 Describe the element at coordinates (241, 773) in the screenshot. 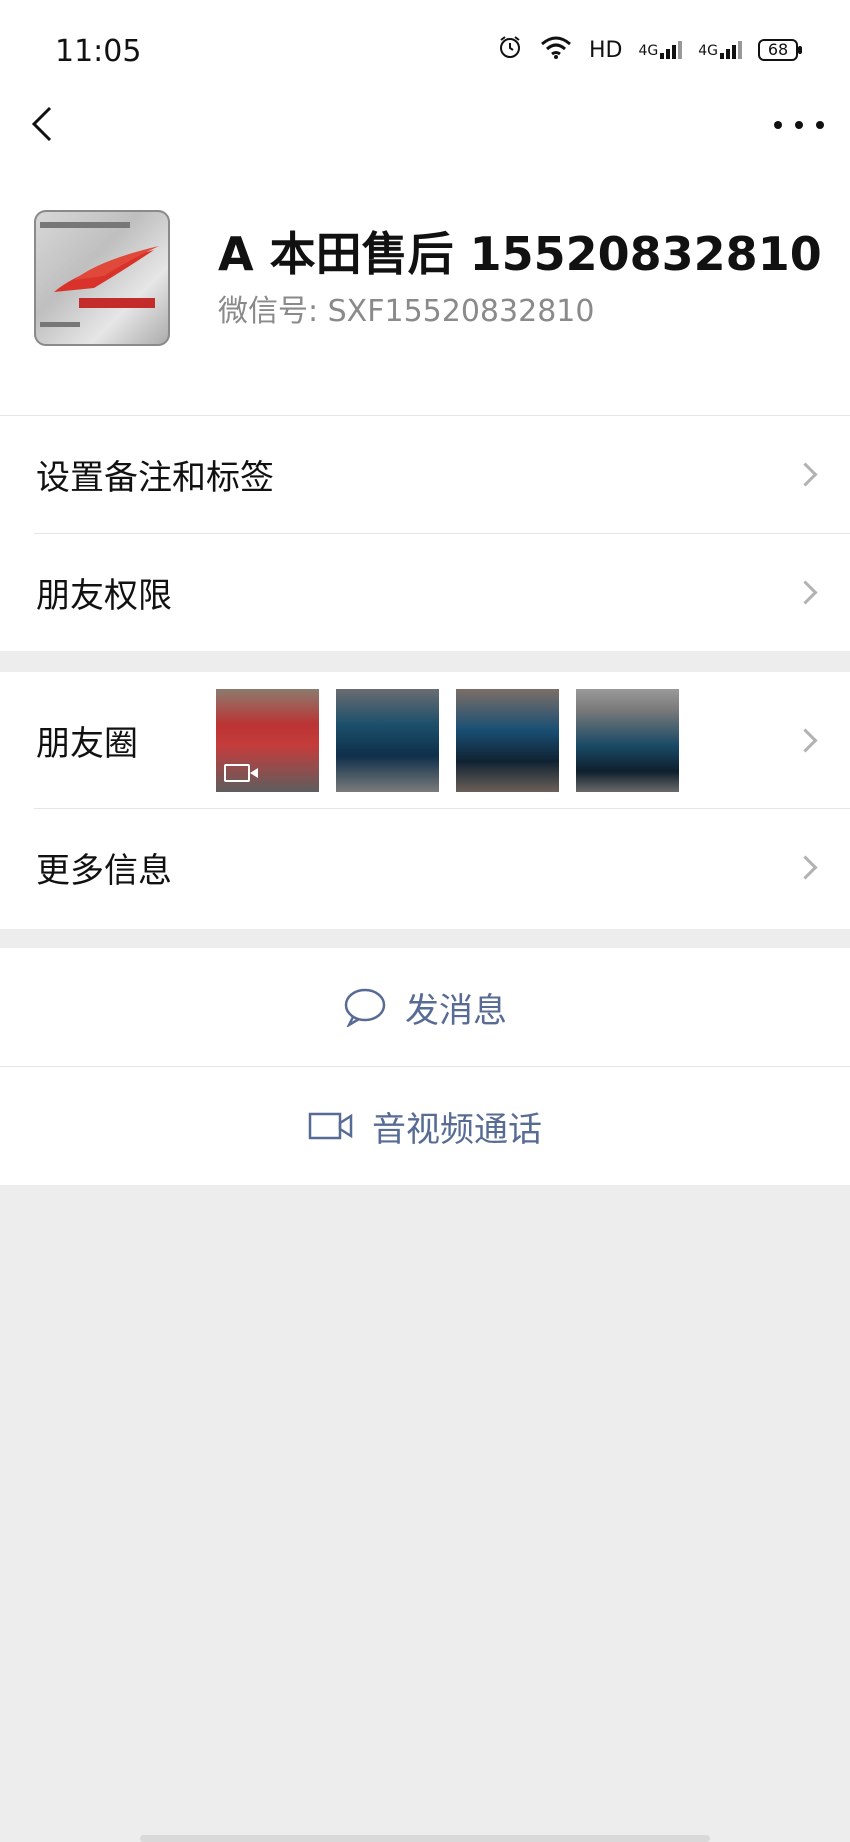

I see `video-icon` at that location.